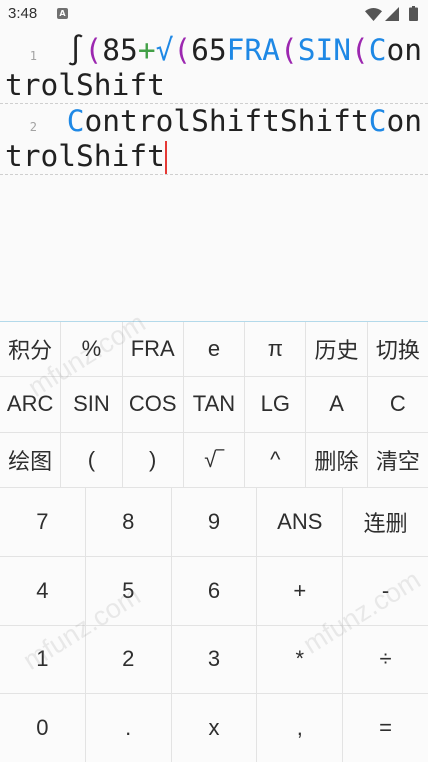 This screenshot has width=428, height=762. I want to click on digit-0-key: 0, so click(42, 728).